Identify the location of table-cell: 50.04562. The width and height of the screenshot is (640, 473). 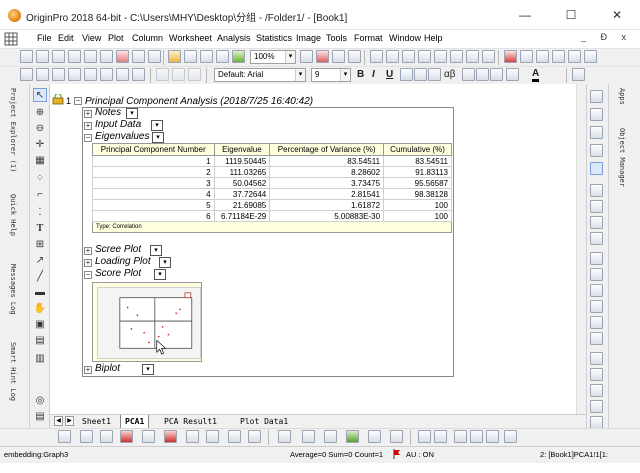
(242, 183).